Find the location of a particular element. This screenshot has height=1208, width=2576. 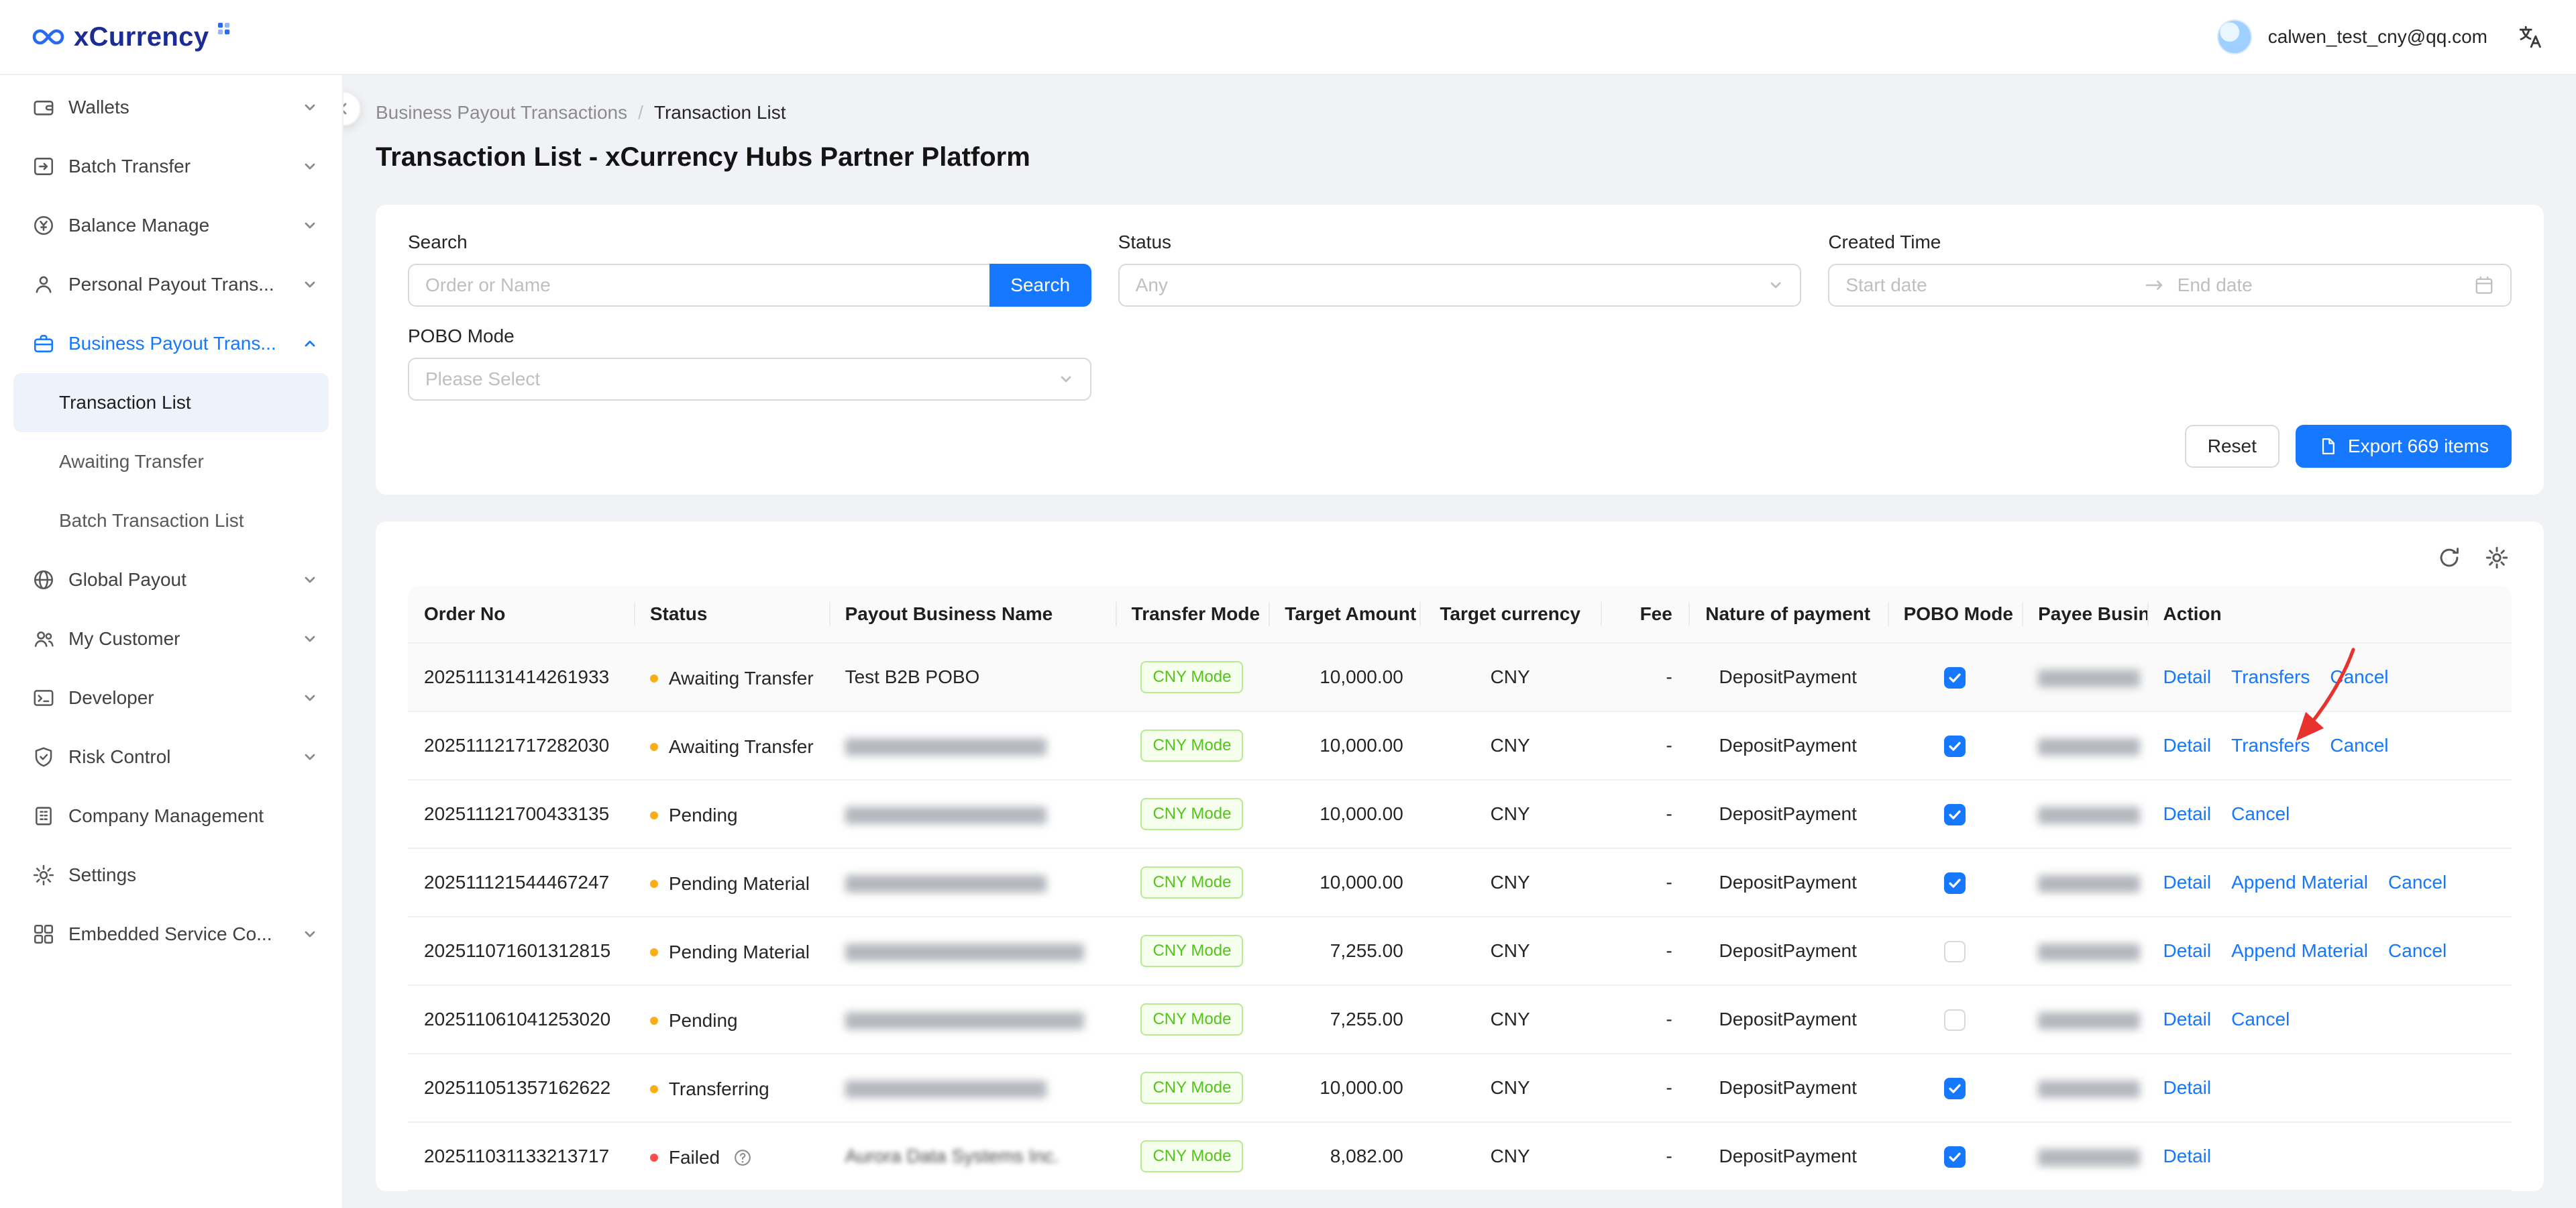

cell-target-currency: CNY is located at coordinates (1510, 951).